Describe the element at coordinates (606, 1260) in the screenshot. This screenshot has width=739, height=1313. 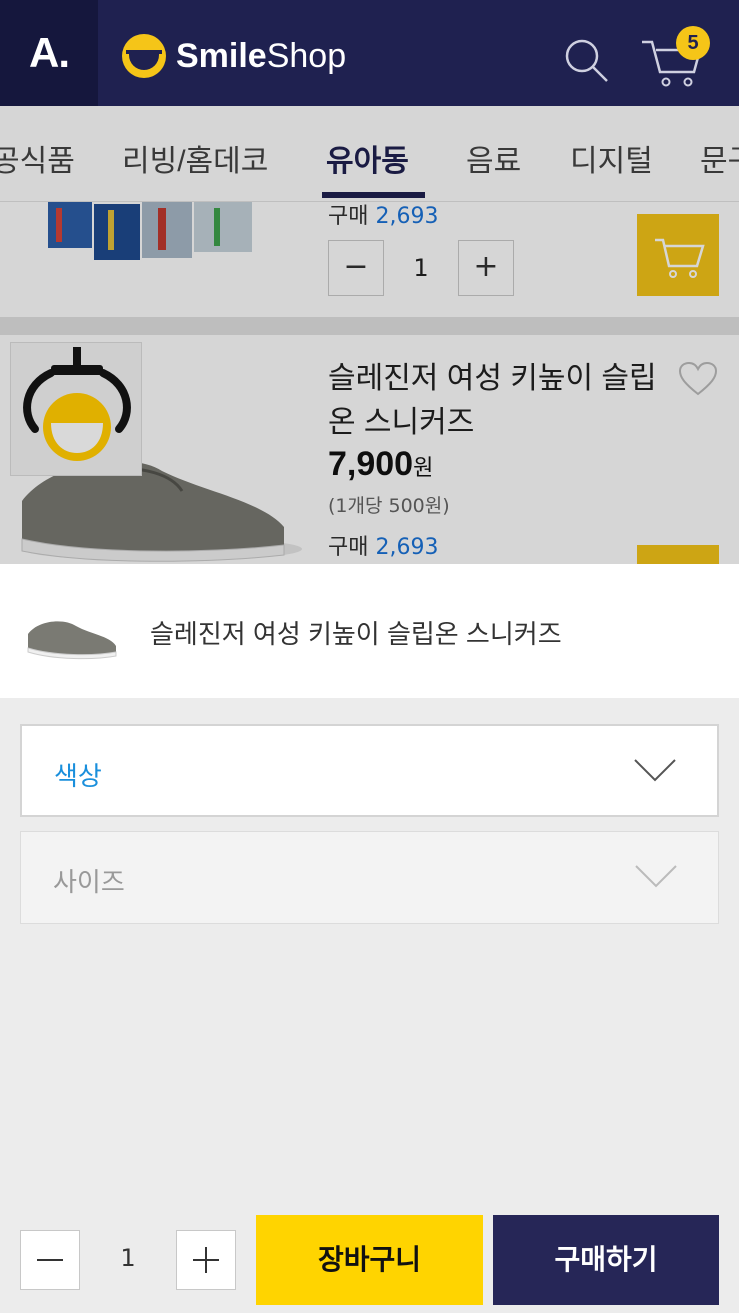
I see `buy-now-button: 구매하기` at that location.